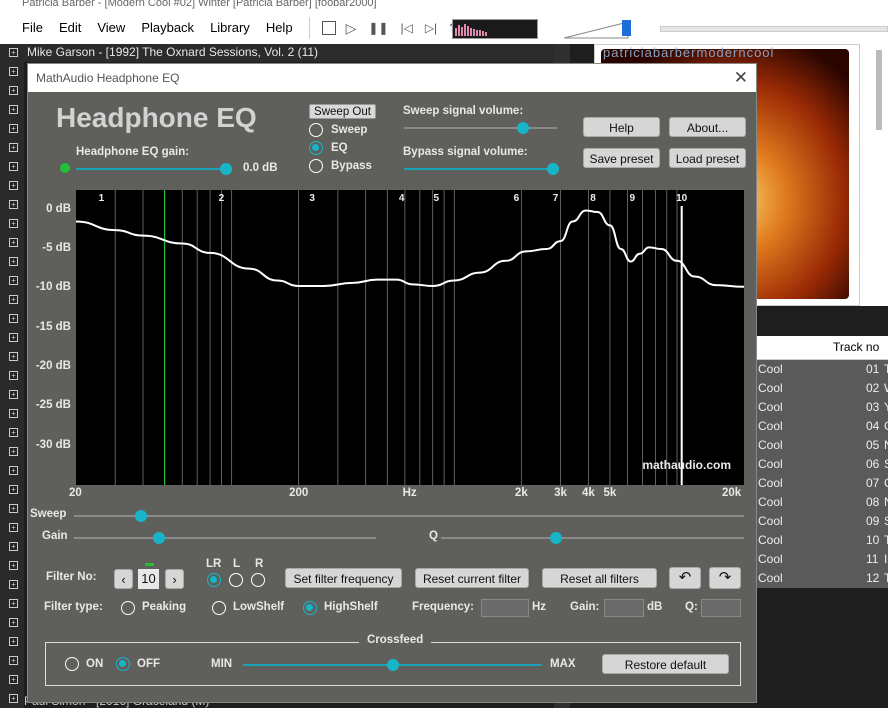  What do you see at coordinates (732, 493) in the screenshot?
I see `x-tick-label: 20k` at bounding box center [732, 493].